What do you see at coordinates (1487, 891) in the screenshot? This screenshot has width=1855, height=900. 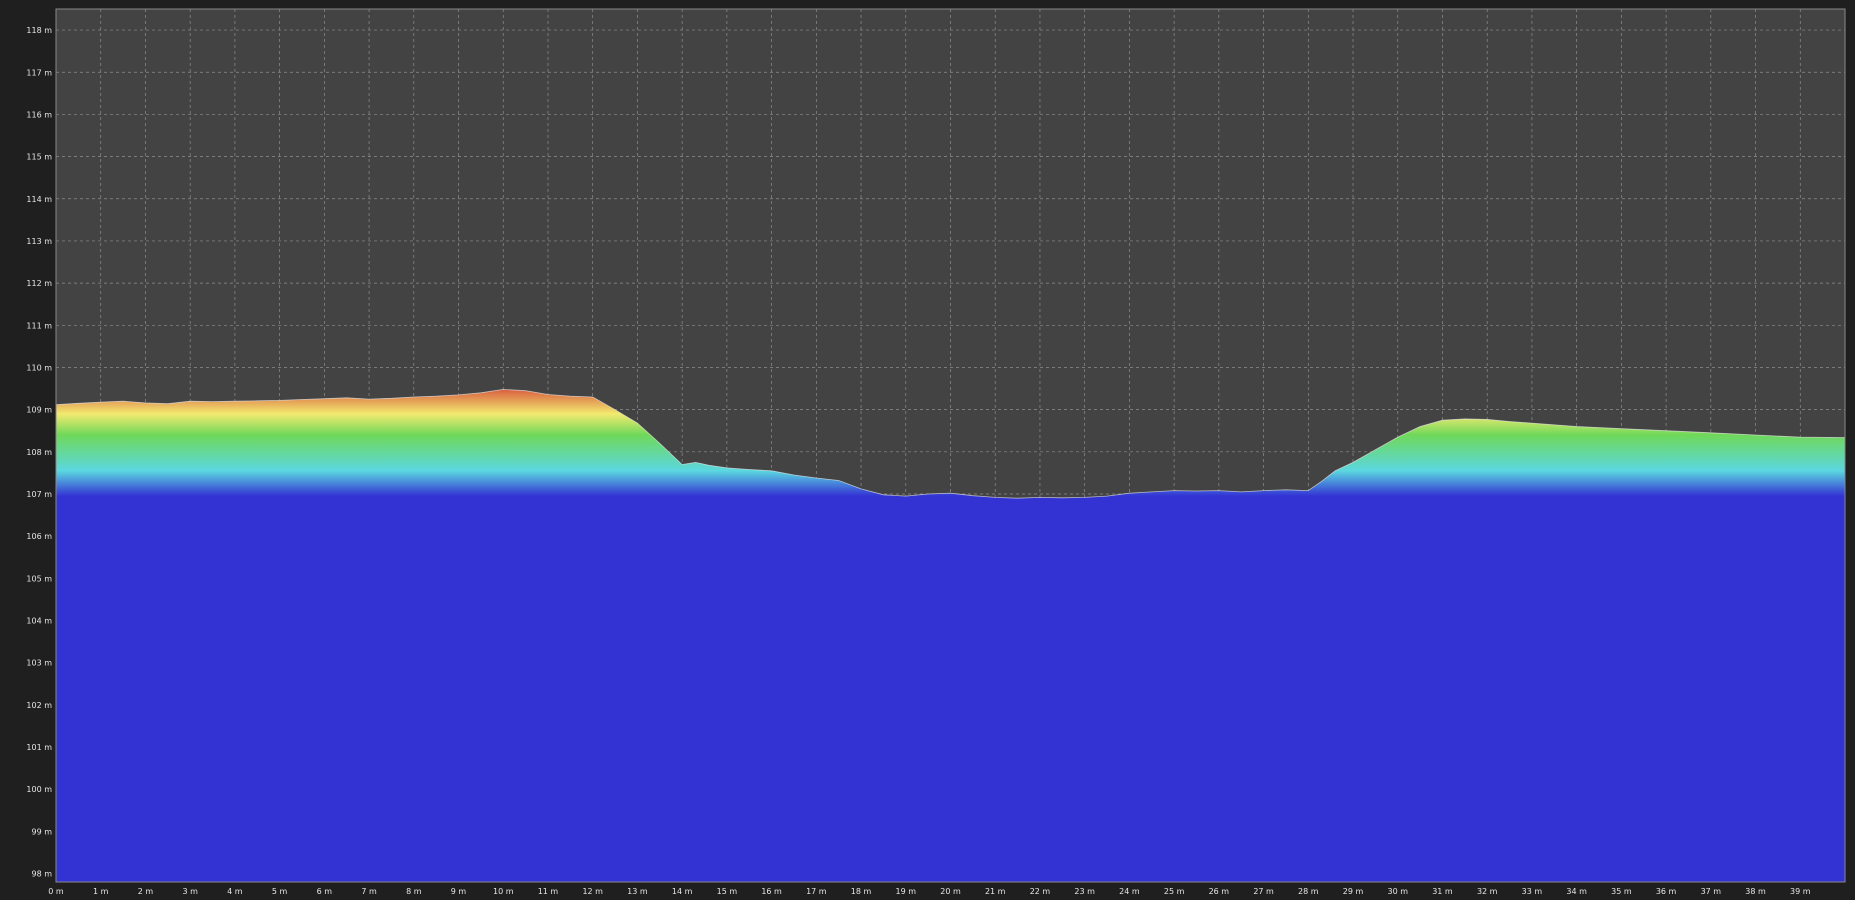 I see `x-tick-label: 32 m` at bounding box center [1487, 891].